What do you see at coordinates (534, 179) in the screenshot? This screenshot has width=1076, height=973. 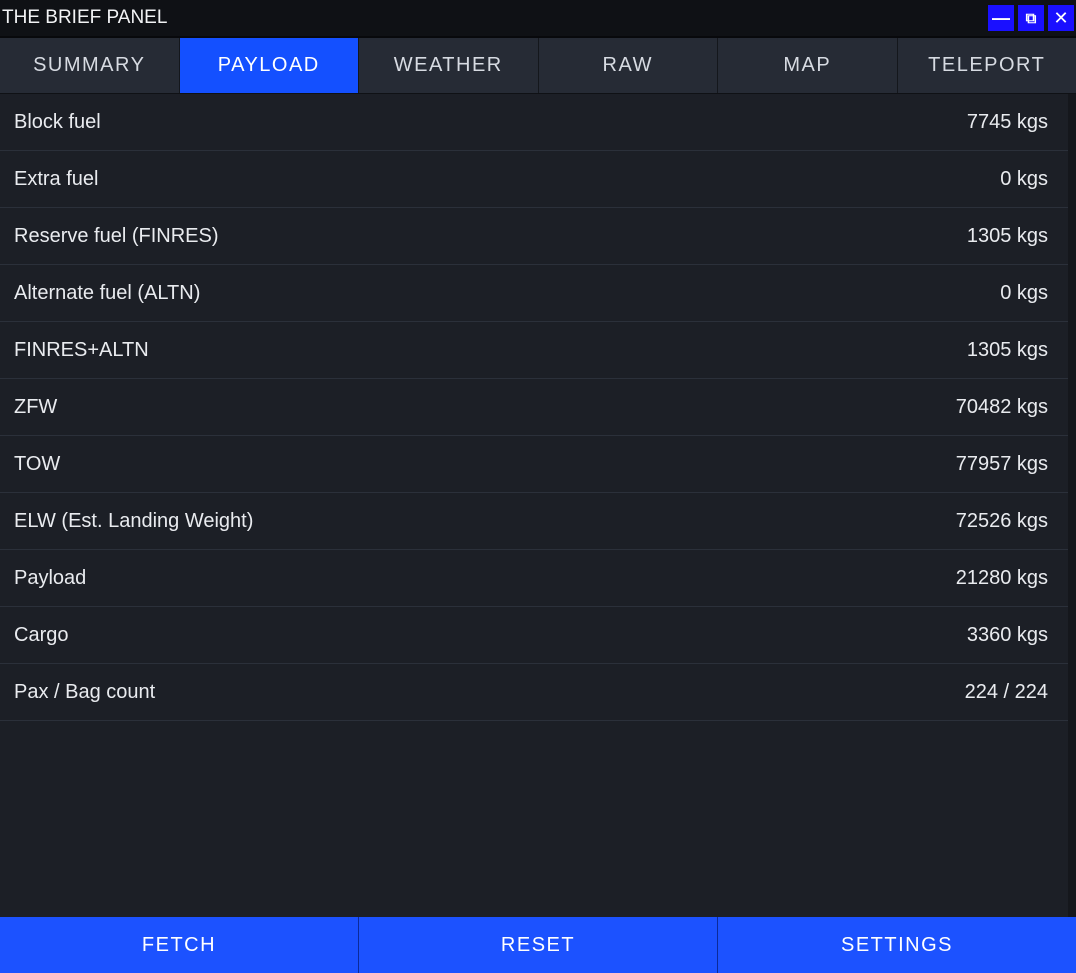 I see `table-row-extra-fuel: Extra fuel 0 kgs` at bounding box center [534, 179].